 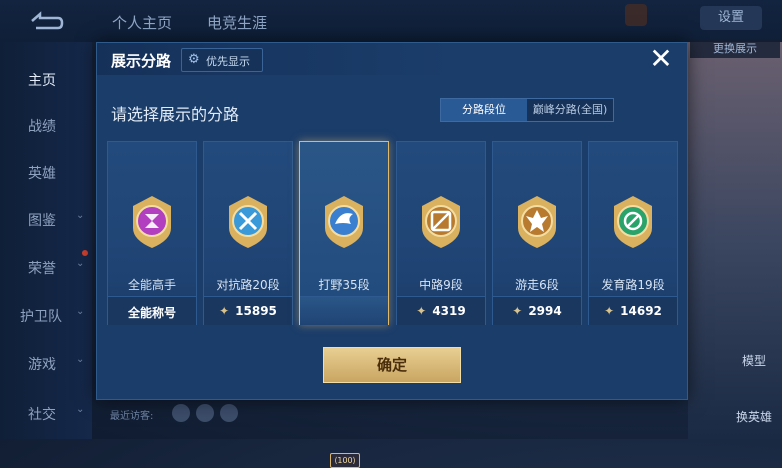 What do you see at coordinates (132, 416) in the screenshot?
I see `recent-visitors-label: 最近访客:` at bounding box center [132, 416].